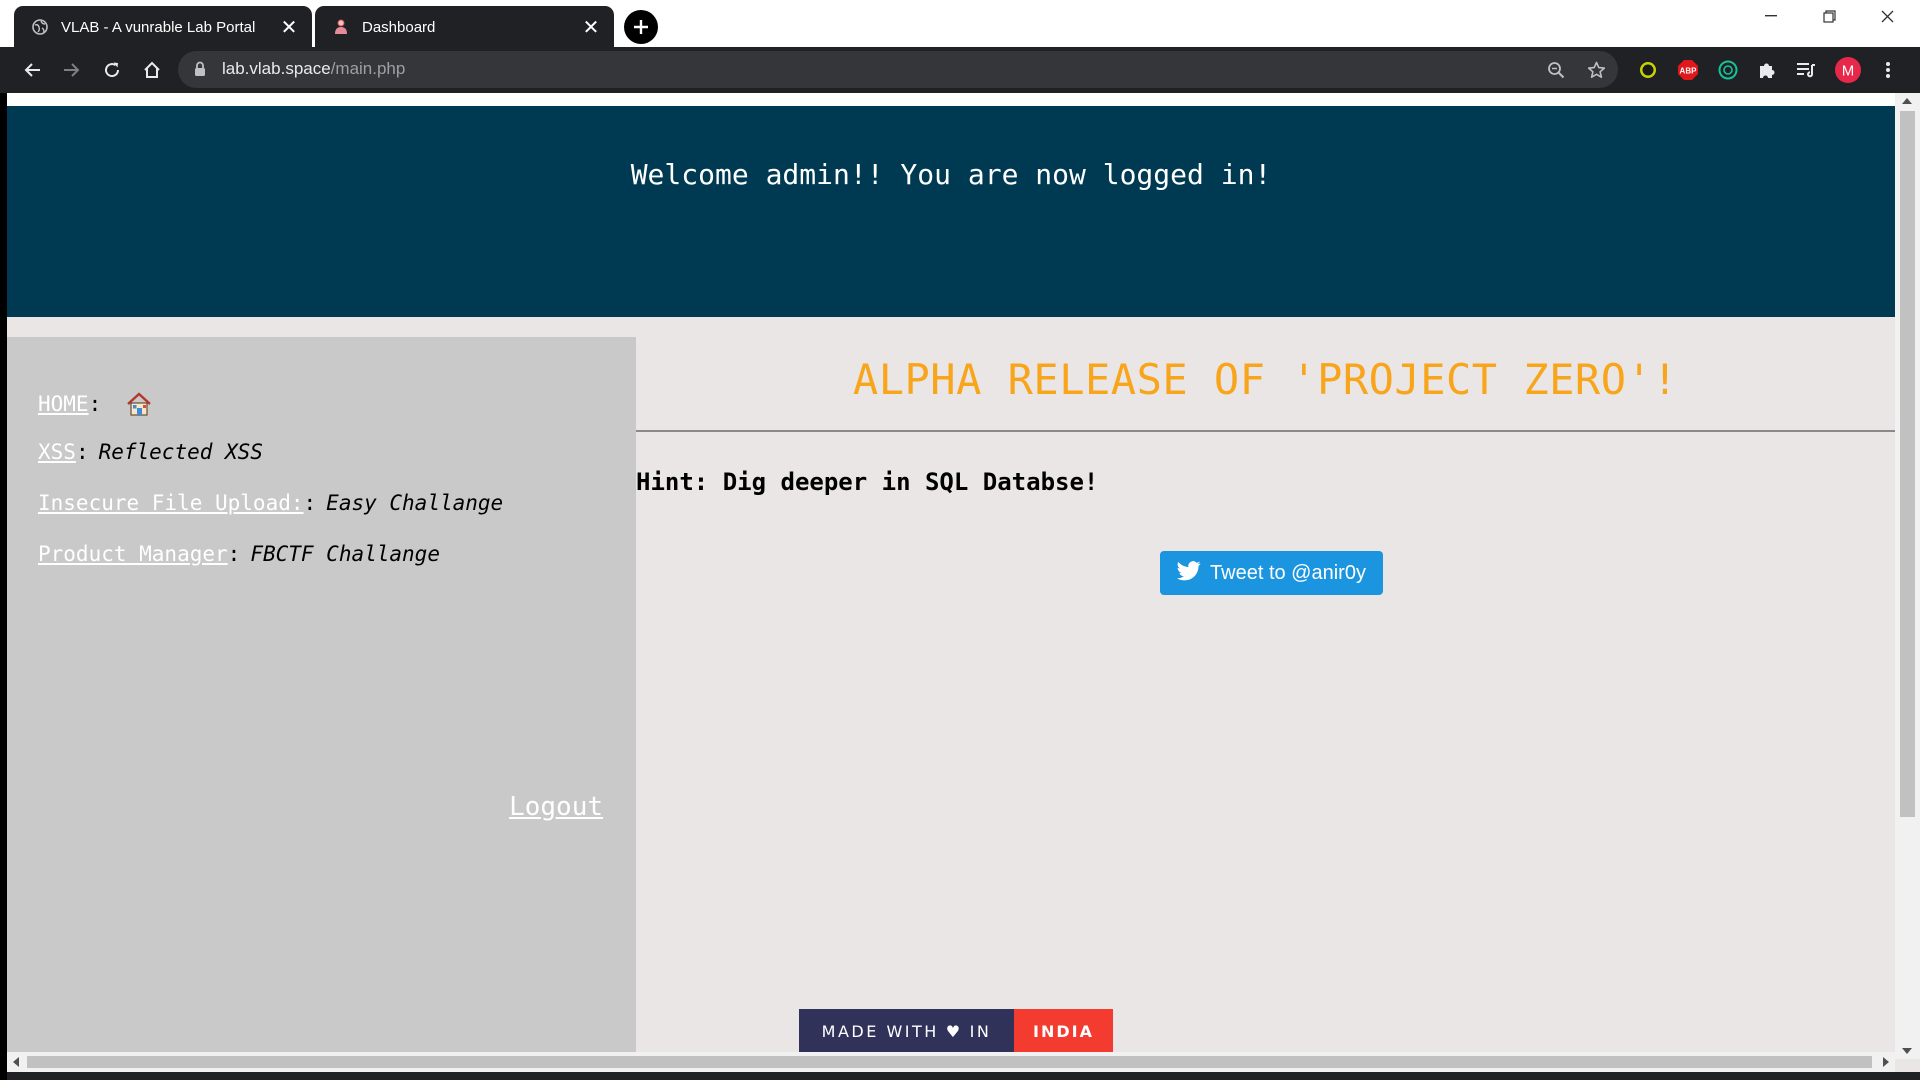  Describe the element at coordinates (464, 27) in the screenshot. I see `tab-dashboard: Dashboard ✕` at that location.